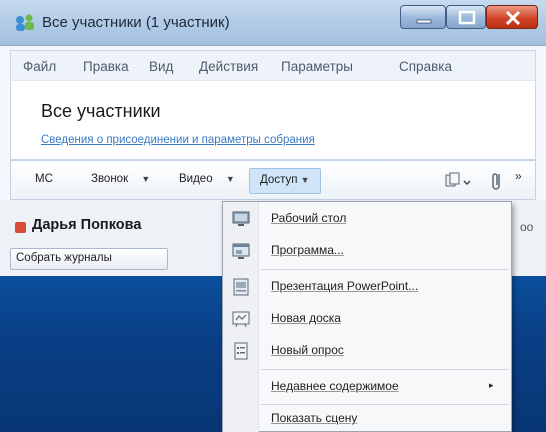  I want to click on share-label: Доступ, so click(279, 180).